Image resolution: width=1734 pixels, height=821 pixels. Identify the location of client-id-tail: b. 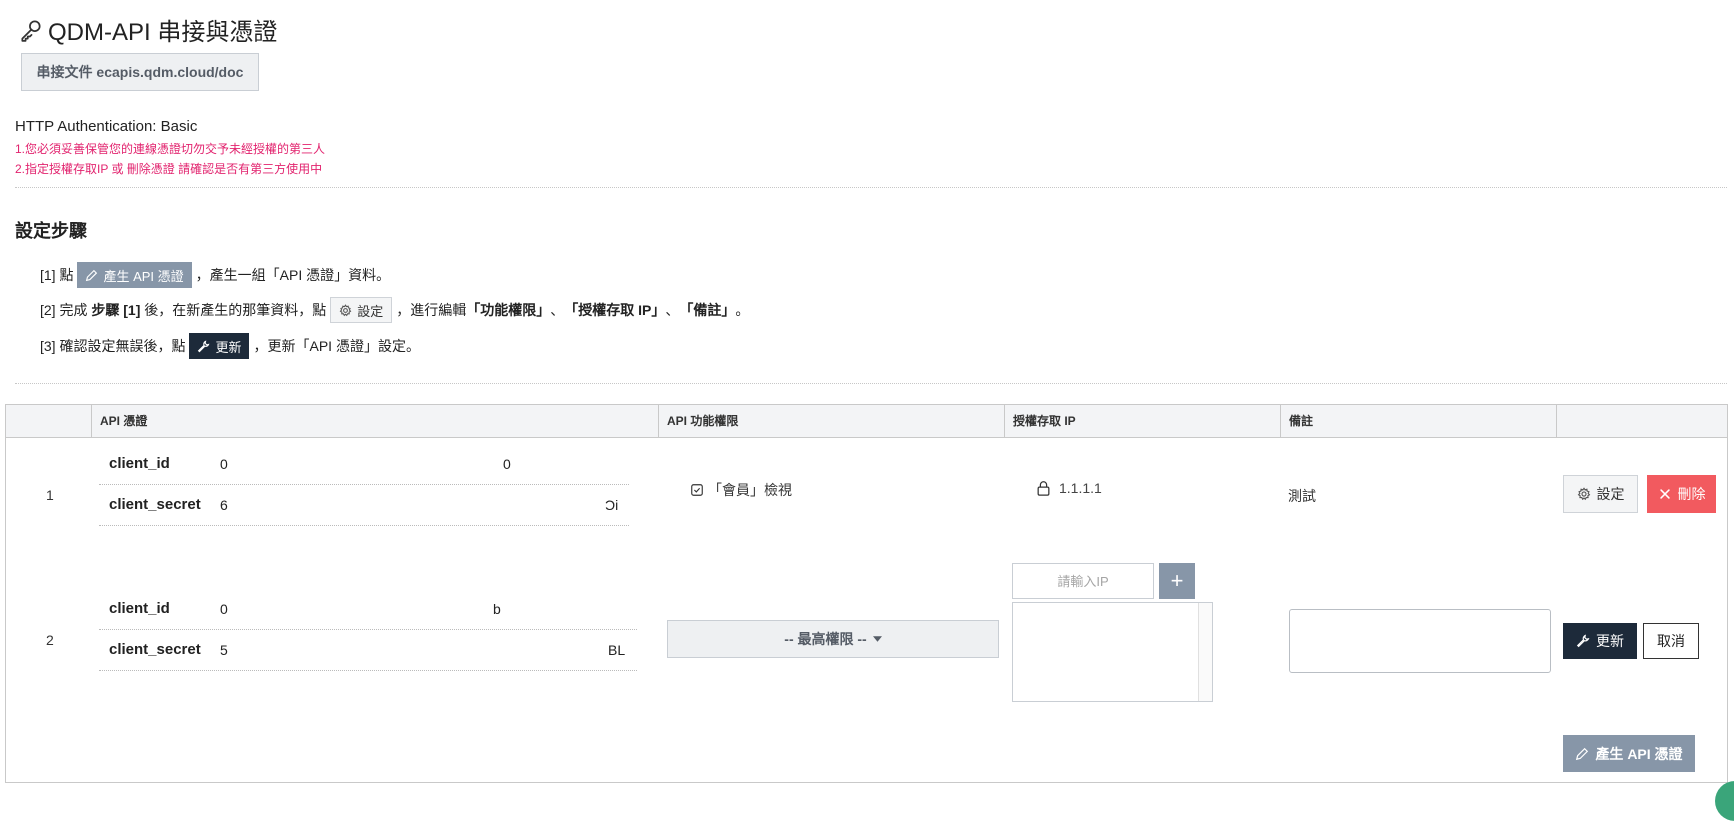
(497, 609).